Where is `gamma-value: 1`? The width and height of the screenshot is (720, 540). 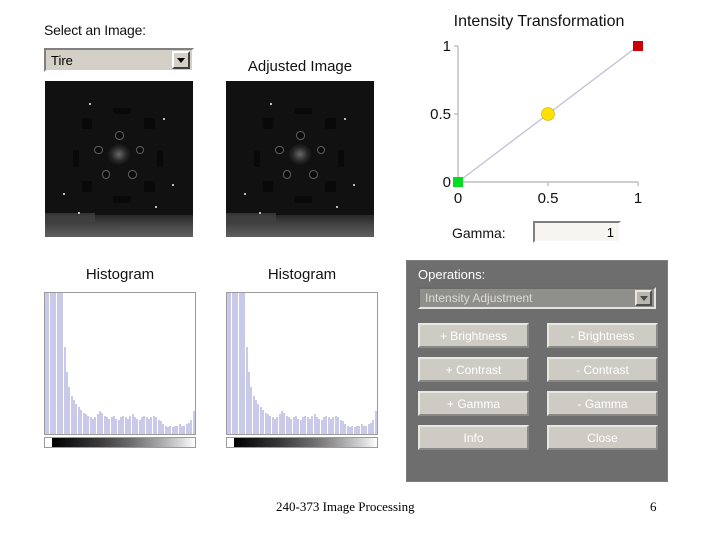
gamma-value: 1 is located at coordinates (610, 232).